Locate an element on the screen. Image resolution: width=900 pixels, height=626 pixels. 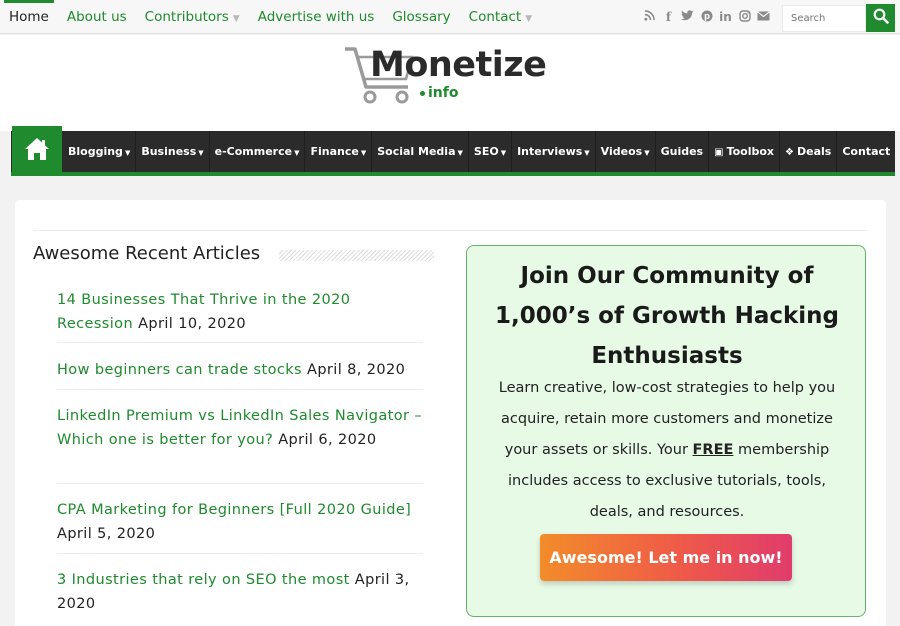
nav-item-ecommerce: e-Commerce ▼ is located at coordinates (258, 151).